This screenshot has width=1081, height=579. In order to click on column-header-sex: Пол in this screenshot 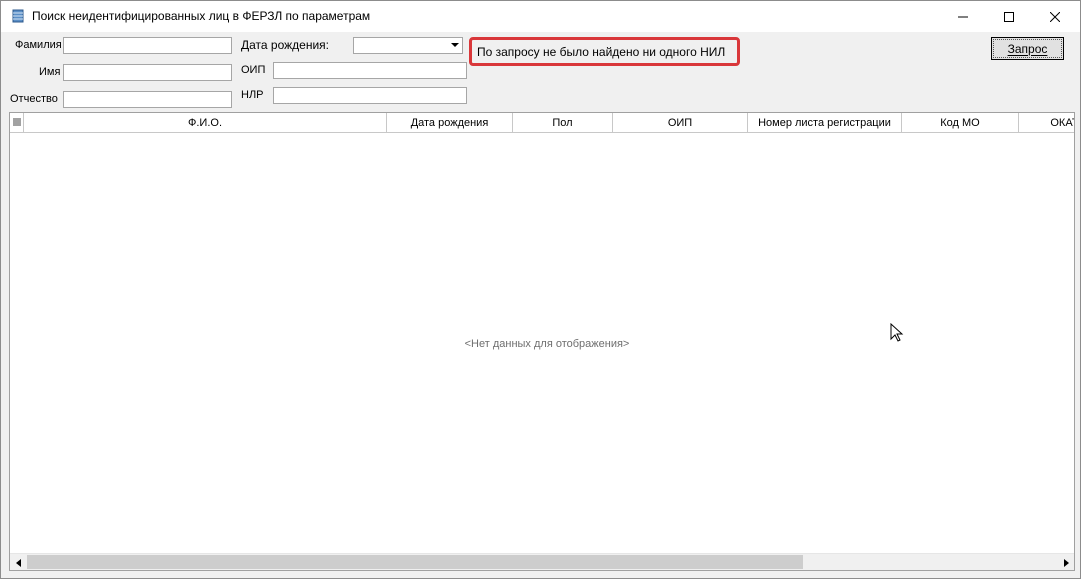, I will do `click(563, 122)`.